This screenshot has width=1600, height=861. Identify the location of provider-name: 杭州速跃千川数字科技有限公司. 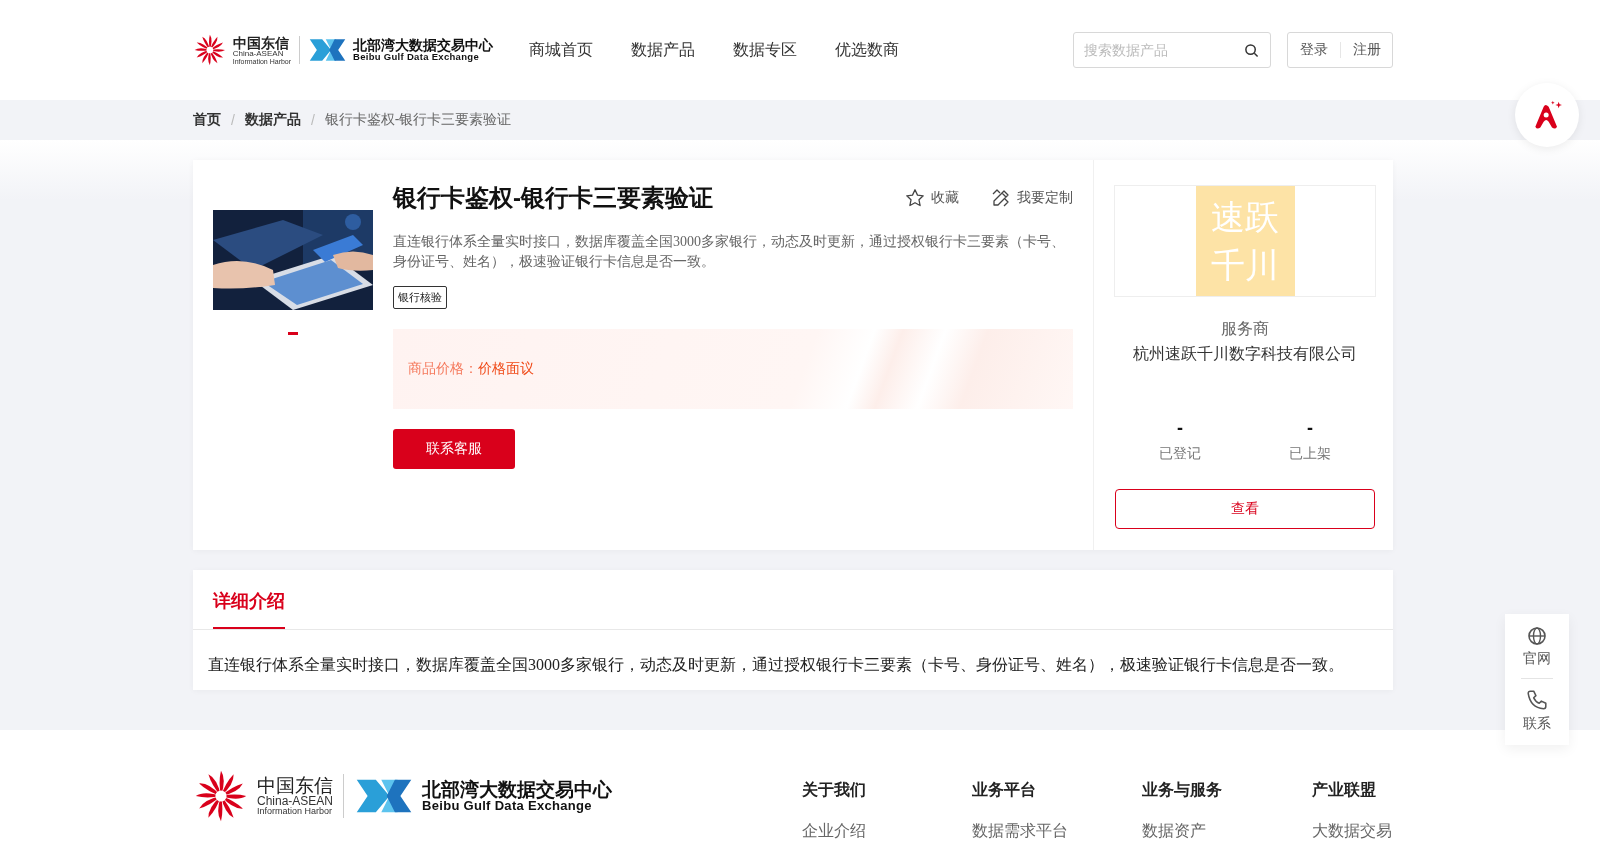
(1245, 354).